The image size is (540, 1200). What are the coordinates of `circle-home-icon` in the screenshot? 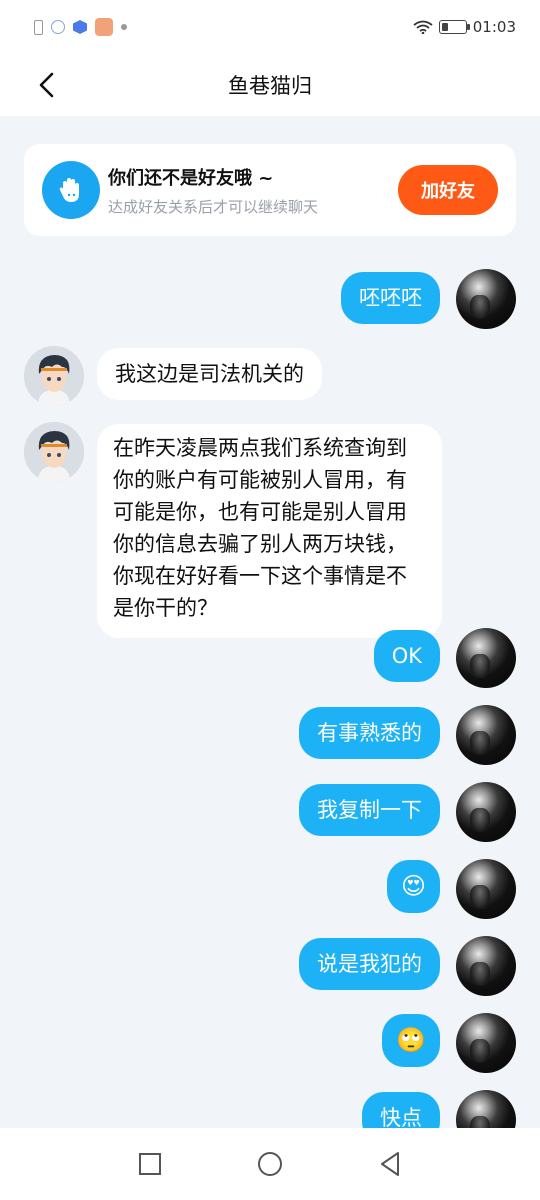 It's located at (270, 1164).